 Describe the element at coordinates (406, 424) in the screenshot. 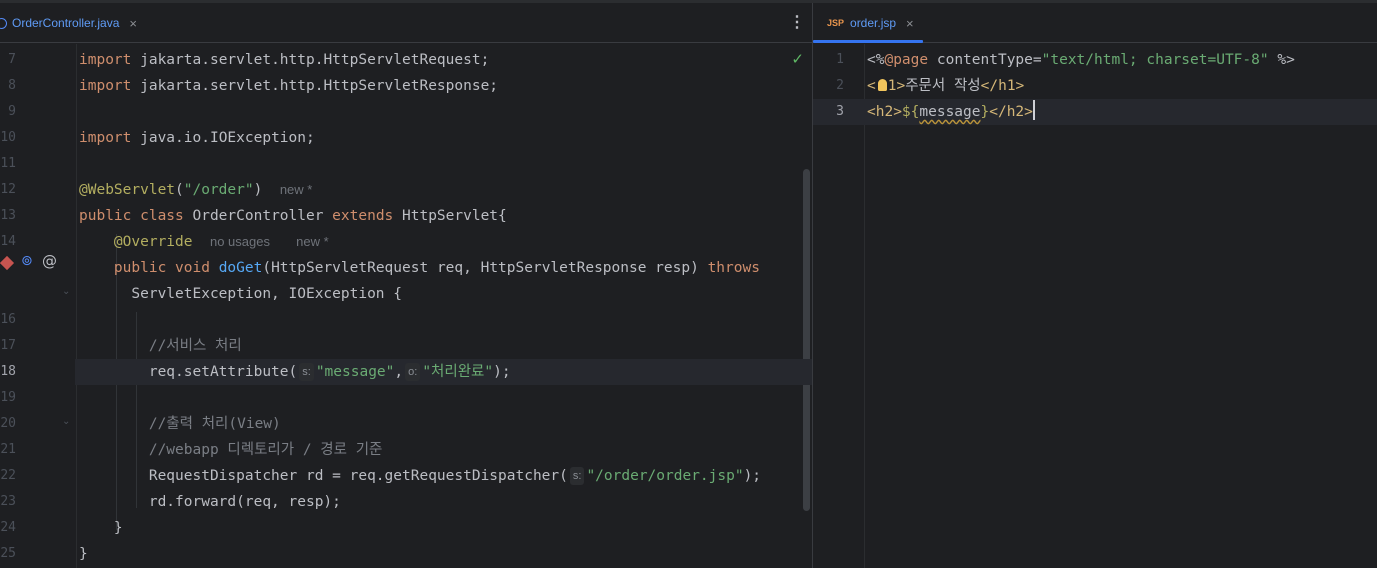

I see `code-line: 20 //출력 처리(View)` at that location.